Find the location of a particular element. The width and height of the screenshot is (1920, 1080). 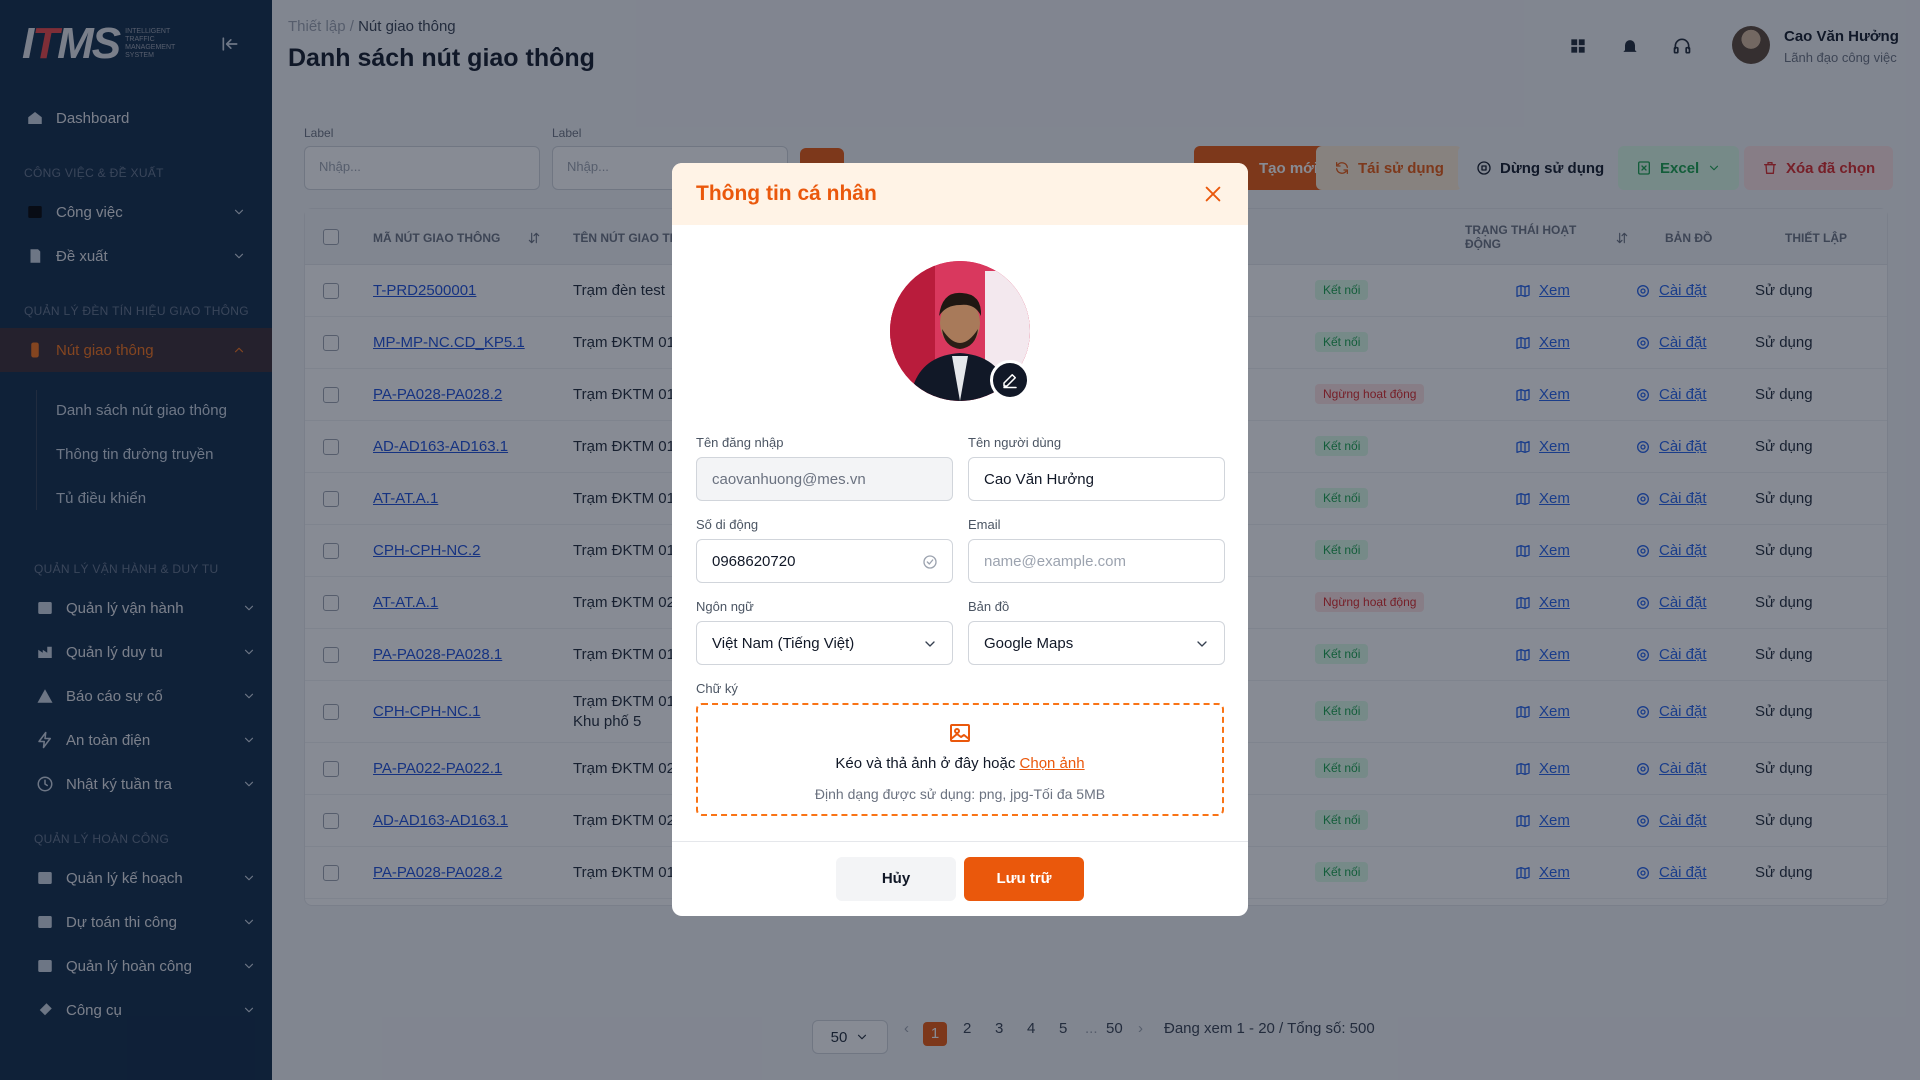

map-value: Google Maps is located at coordinates (1029, 643).